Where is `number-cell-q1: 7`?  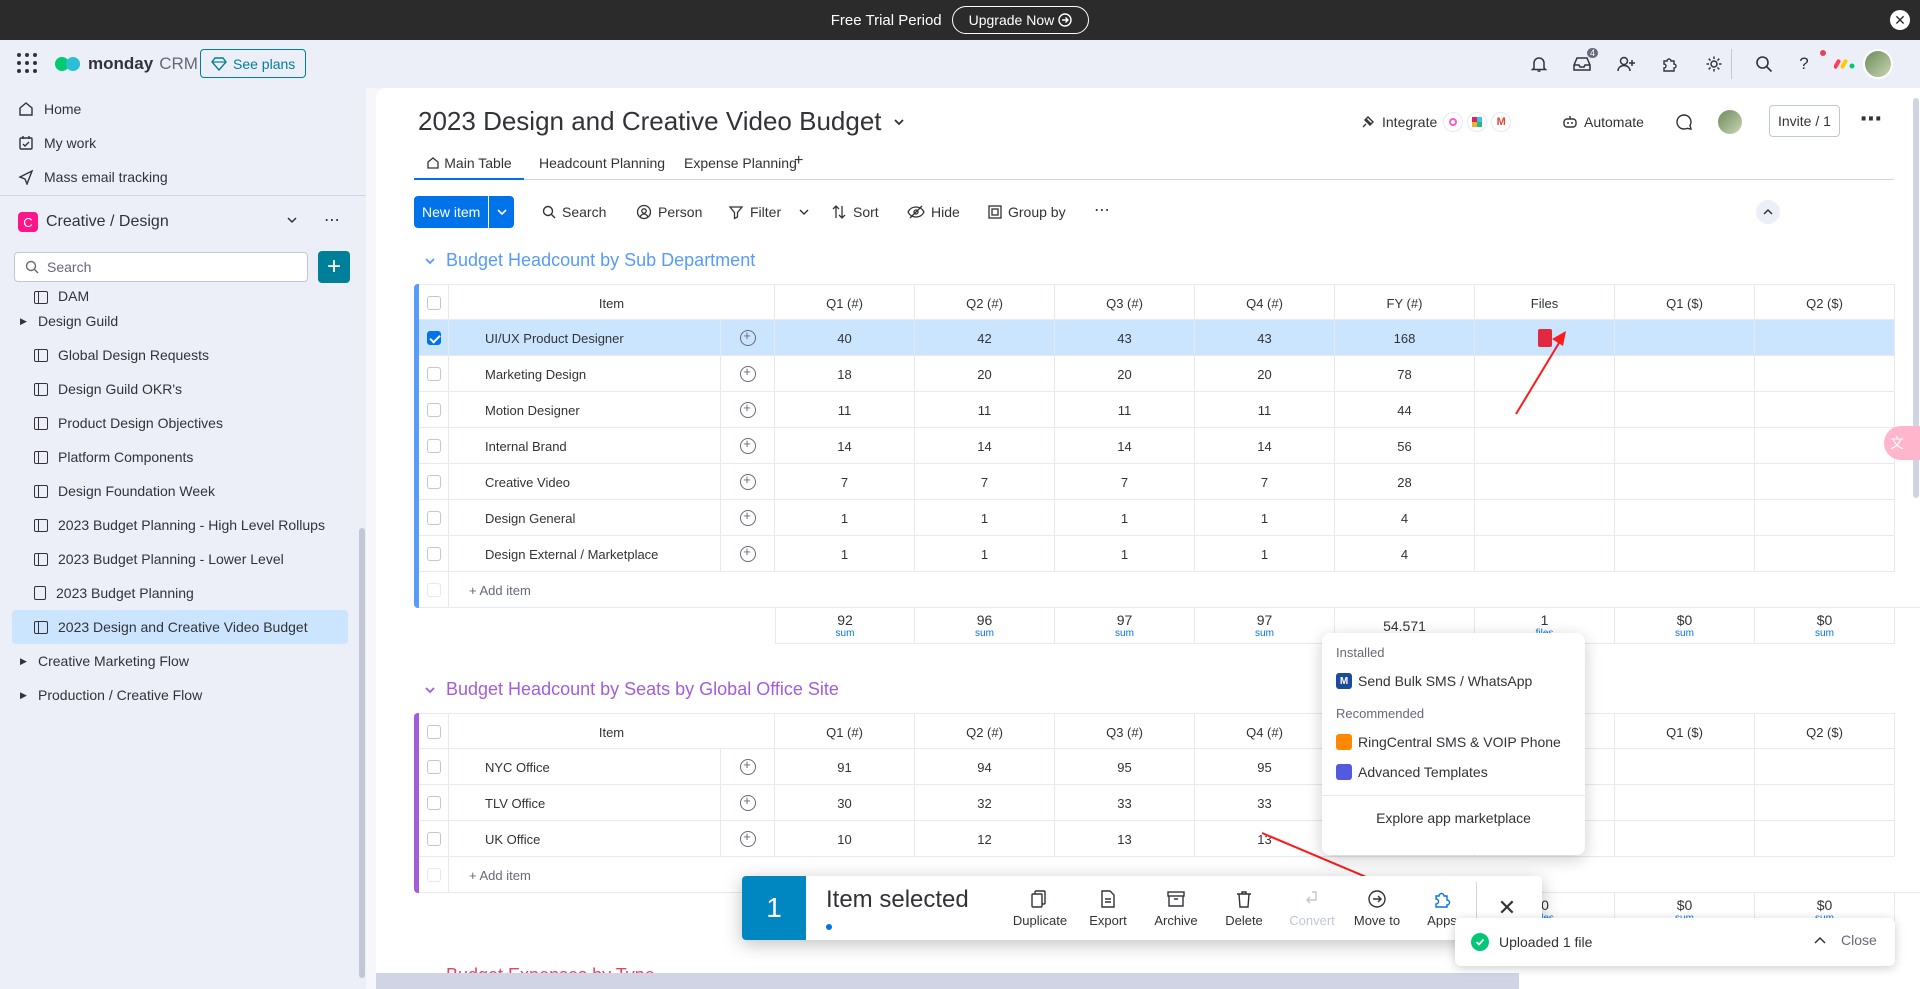
number-cell-q1: 7 is located at coordinates (845, 482).